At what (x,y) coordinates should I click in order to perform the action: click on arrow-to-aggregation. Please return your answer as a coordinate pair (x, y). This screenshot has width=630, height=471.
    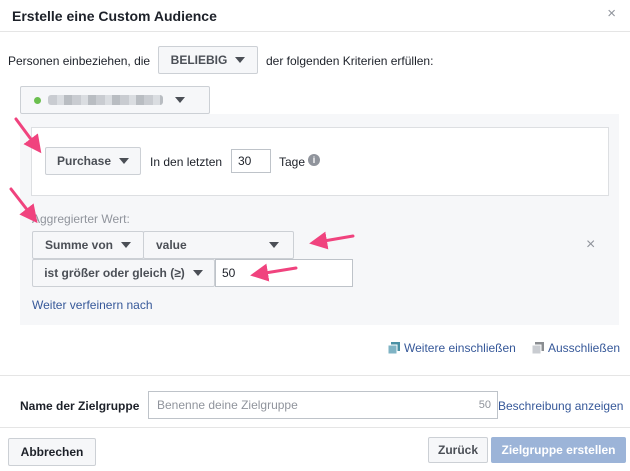
    Looking at the image, I should click on (23, 205).